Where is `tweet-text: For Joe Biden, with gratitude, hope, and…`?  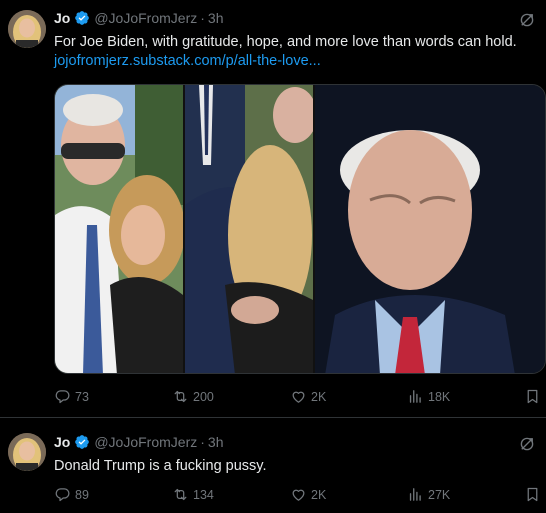 tweet-text: For Joe Biden, with gratitude, hope, and… is located at coordinates (285, 42).